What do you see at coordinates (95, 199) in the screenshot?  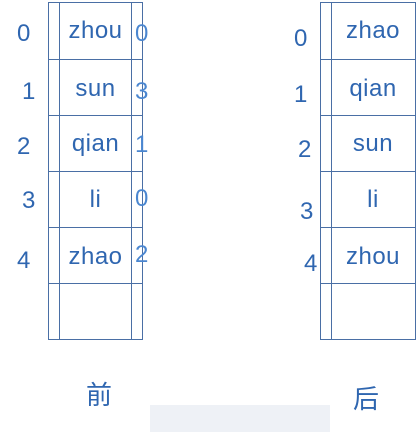 I see `before-cell-3: li` at bounding box center [95, 199].